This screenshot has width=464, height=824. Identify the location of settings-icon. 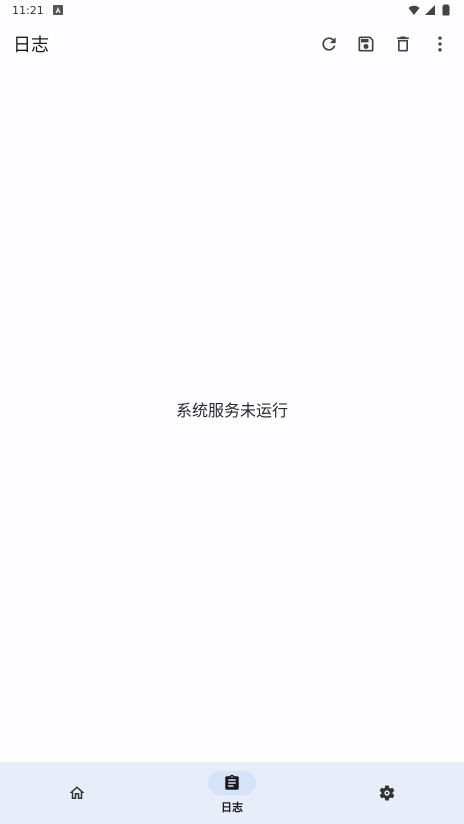
(387, 793).